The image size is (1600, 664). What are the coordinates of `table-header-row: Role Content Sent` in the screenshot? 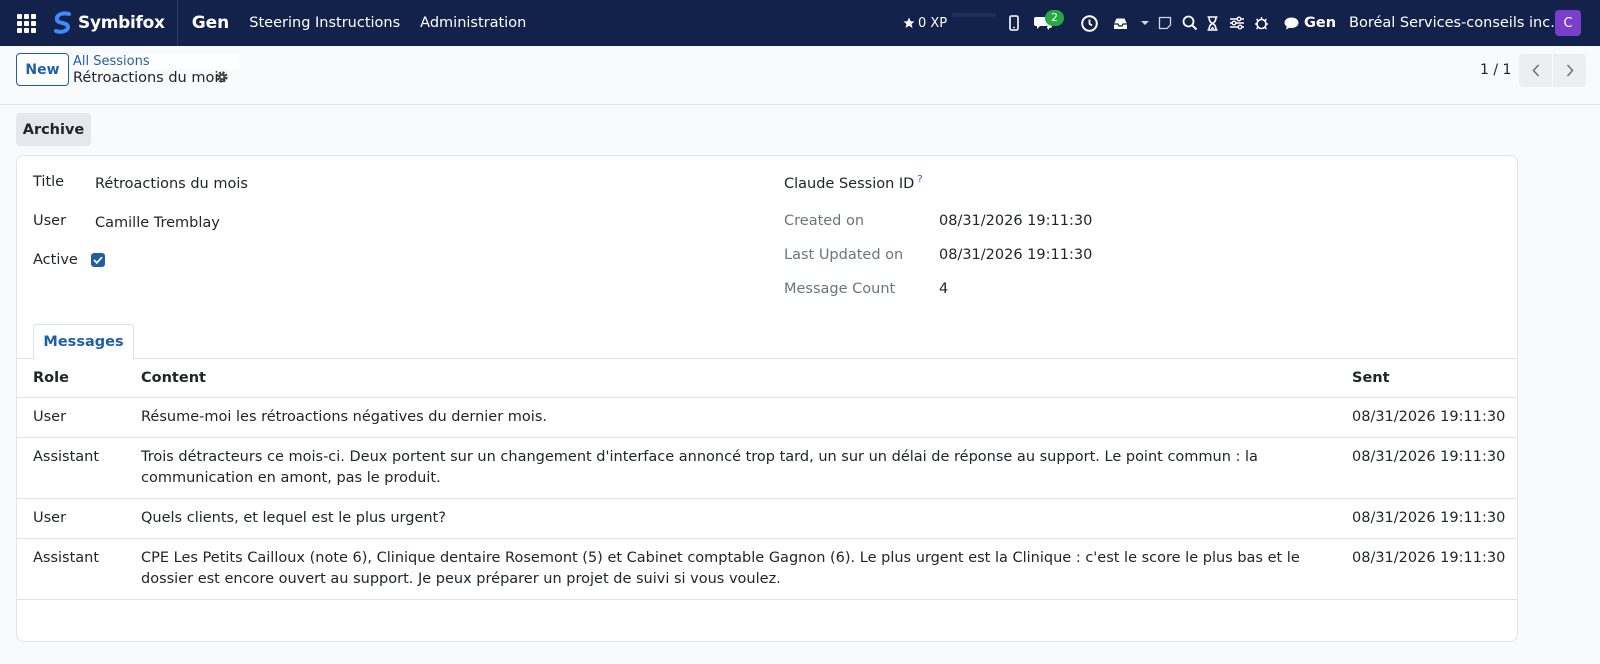 It's located at (767, 379).